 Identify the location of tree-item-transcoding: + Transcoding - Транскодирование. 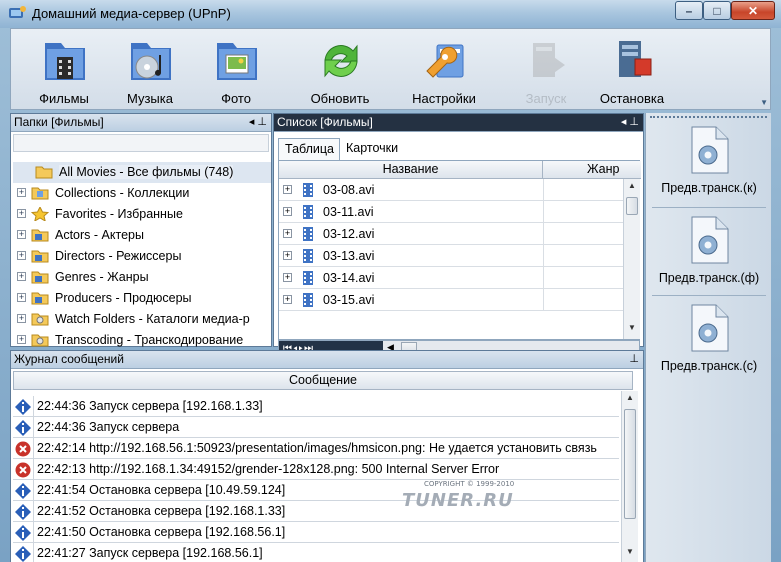
(142, 340).